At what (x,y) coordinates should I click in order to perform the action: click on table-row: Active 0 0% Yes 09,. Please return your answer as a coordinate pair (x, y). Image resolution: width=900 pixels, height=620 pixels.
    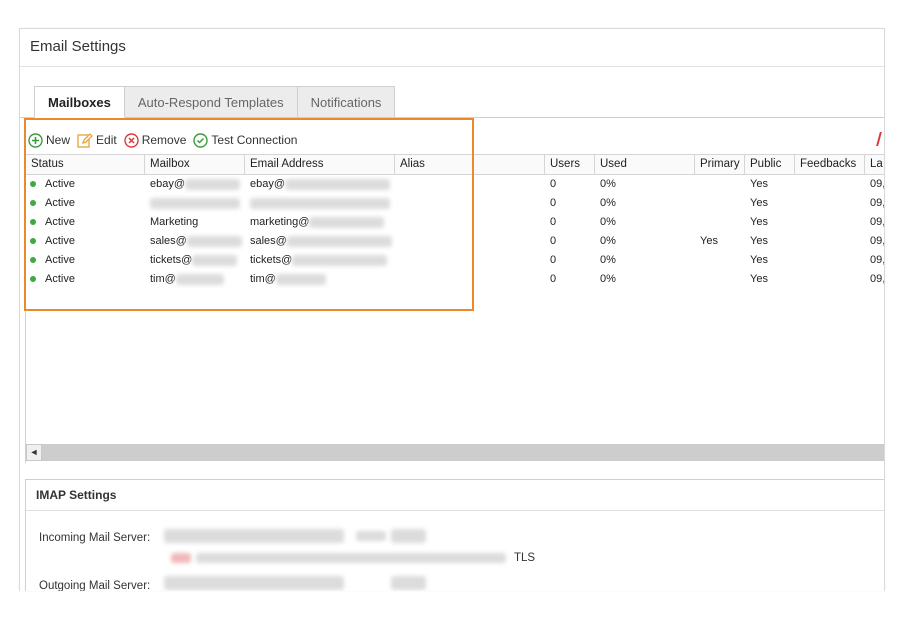
    Looking at the image, I should click on (455, 203).